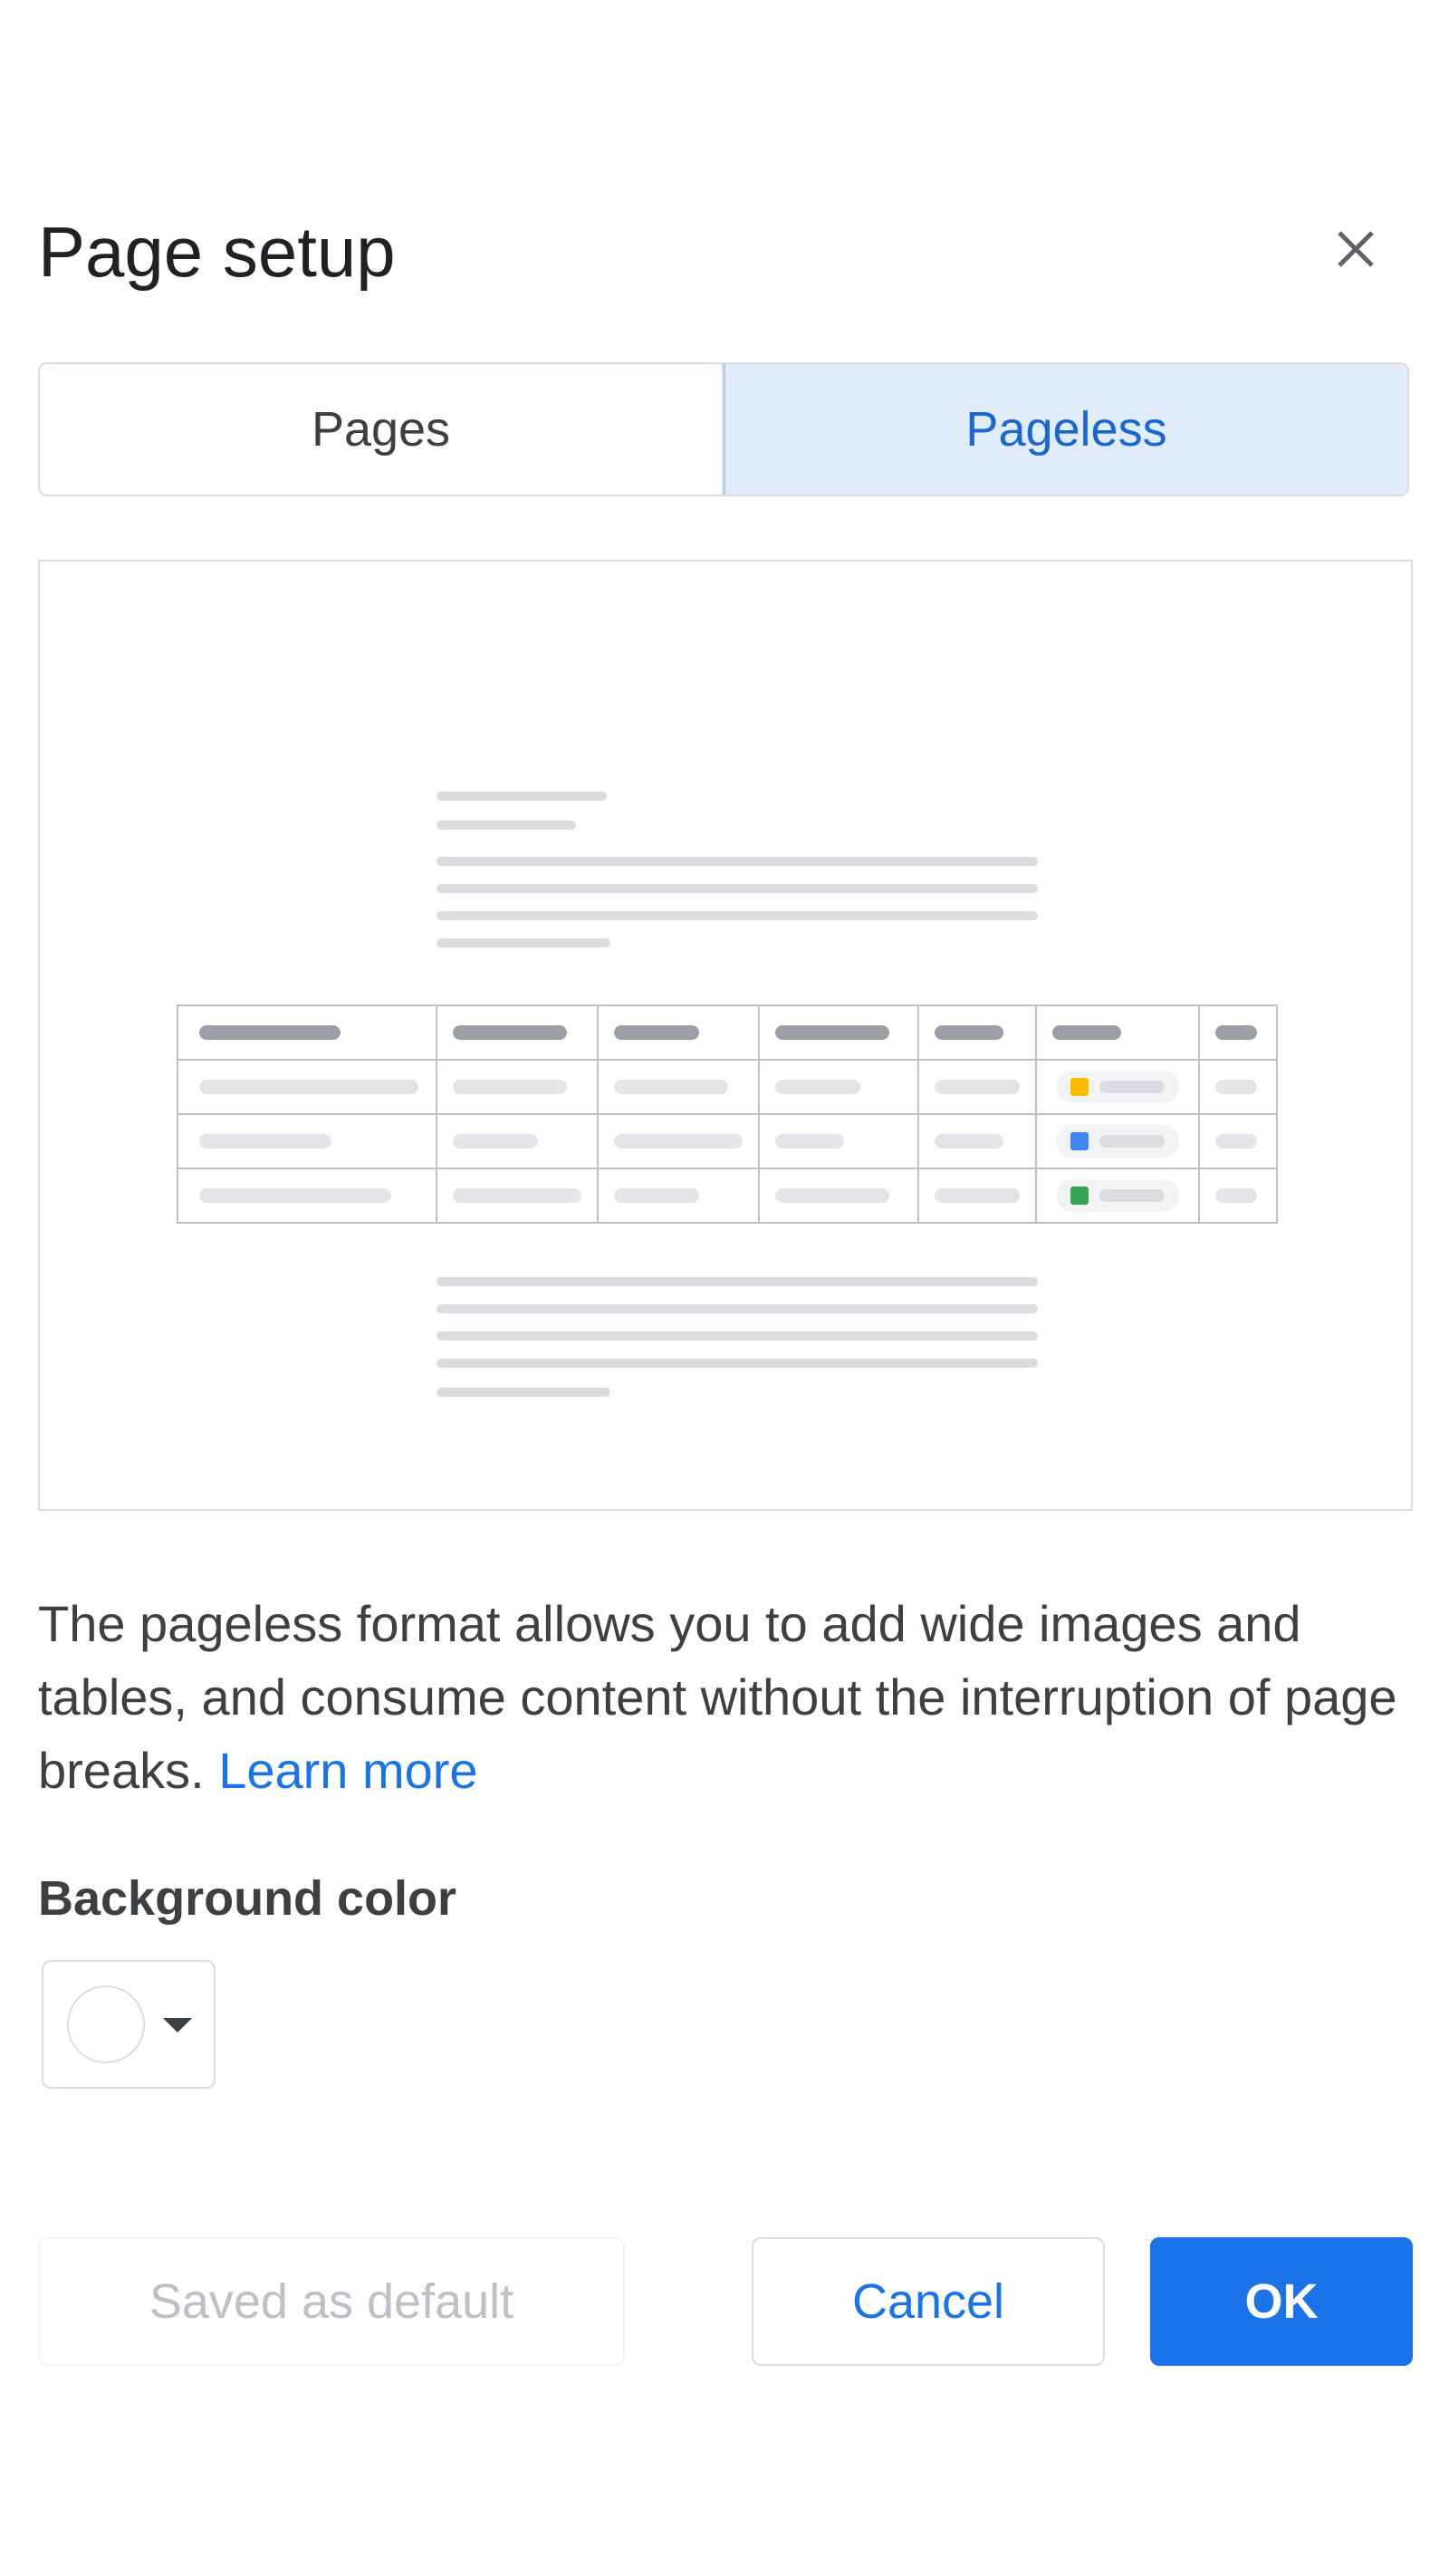 The height and width of the screenshot is (2576, 1449). I want to click on color-swatch, so click(106, 2024).